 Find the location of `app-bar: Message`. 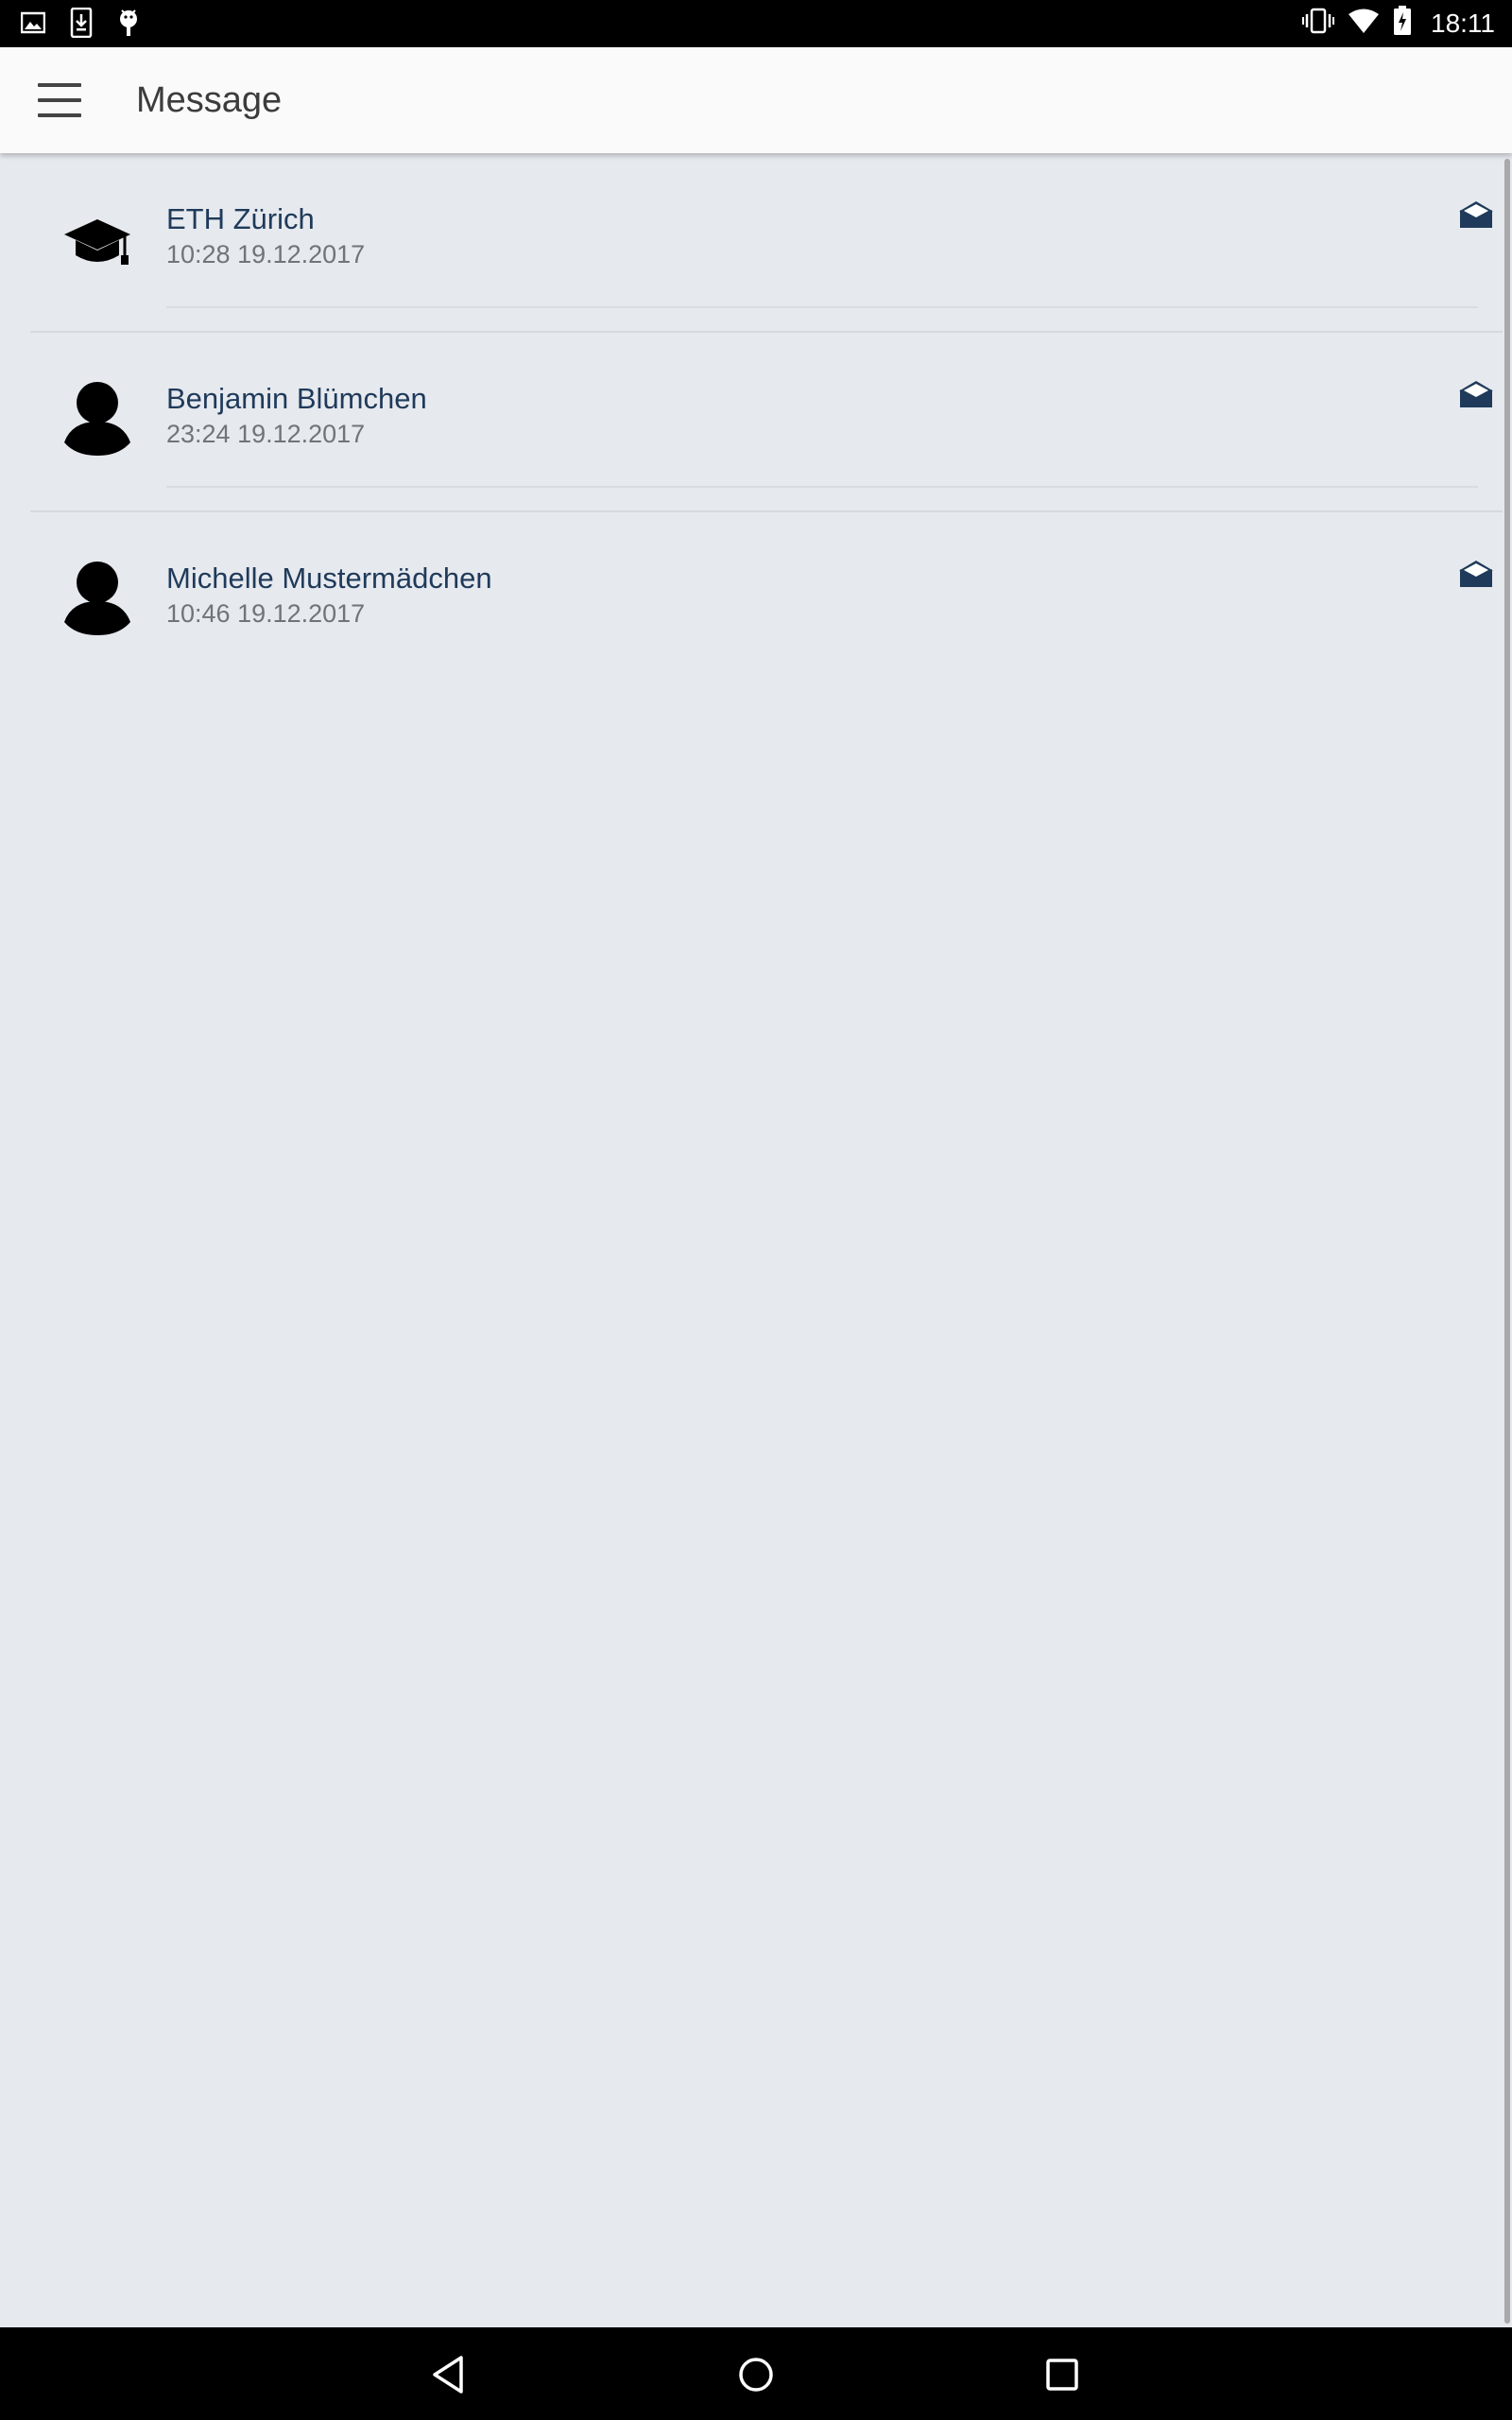

app-bar: Message is located at coordinates (756, 100).